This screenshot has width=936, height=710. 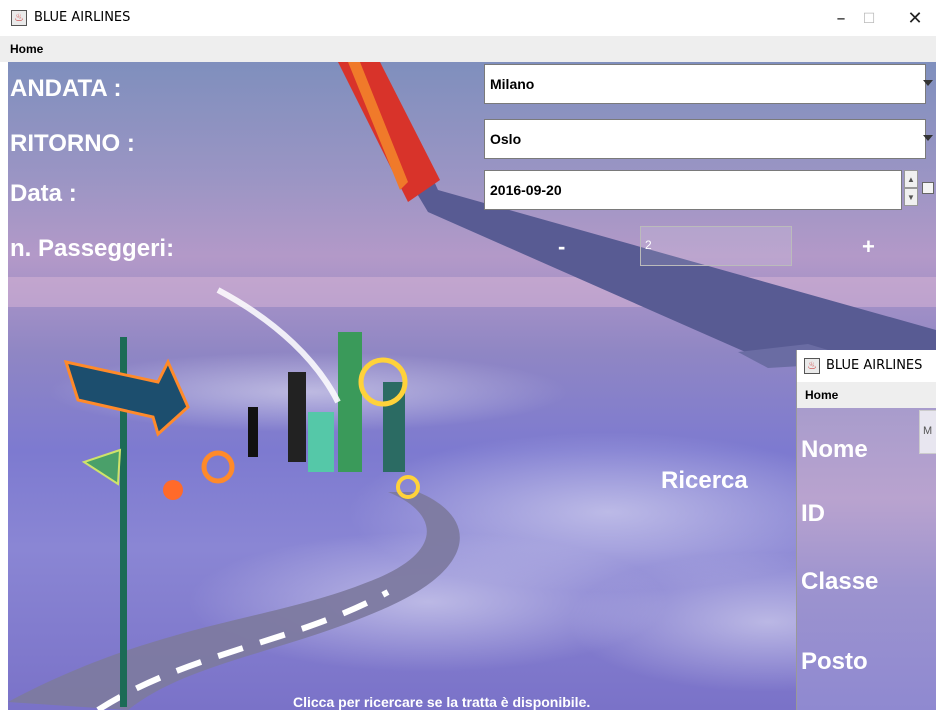 What do you see at coordinates (834, 661) in the screenshot?
I see `posto-label: Posto` at bounding box center [834, 661].